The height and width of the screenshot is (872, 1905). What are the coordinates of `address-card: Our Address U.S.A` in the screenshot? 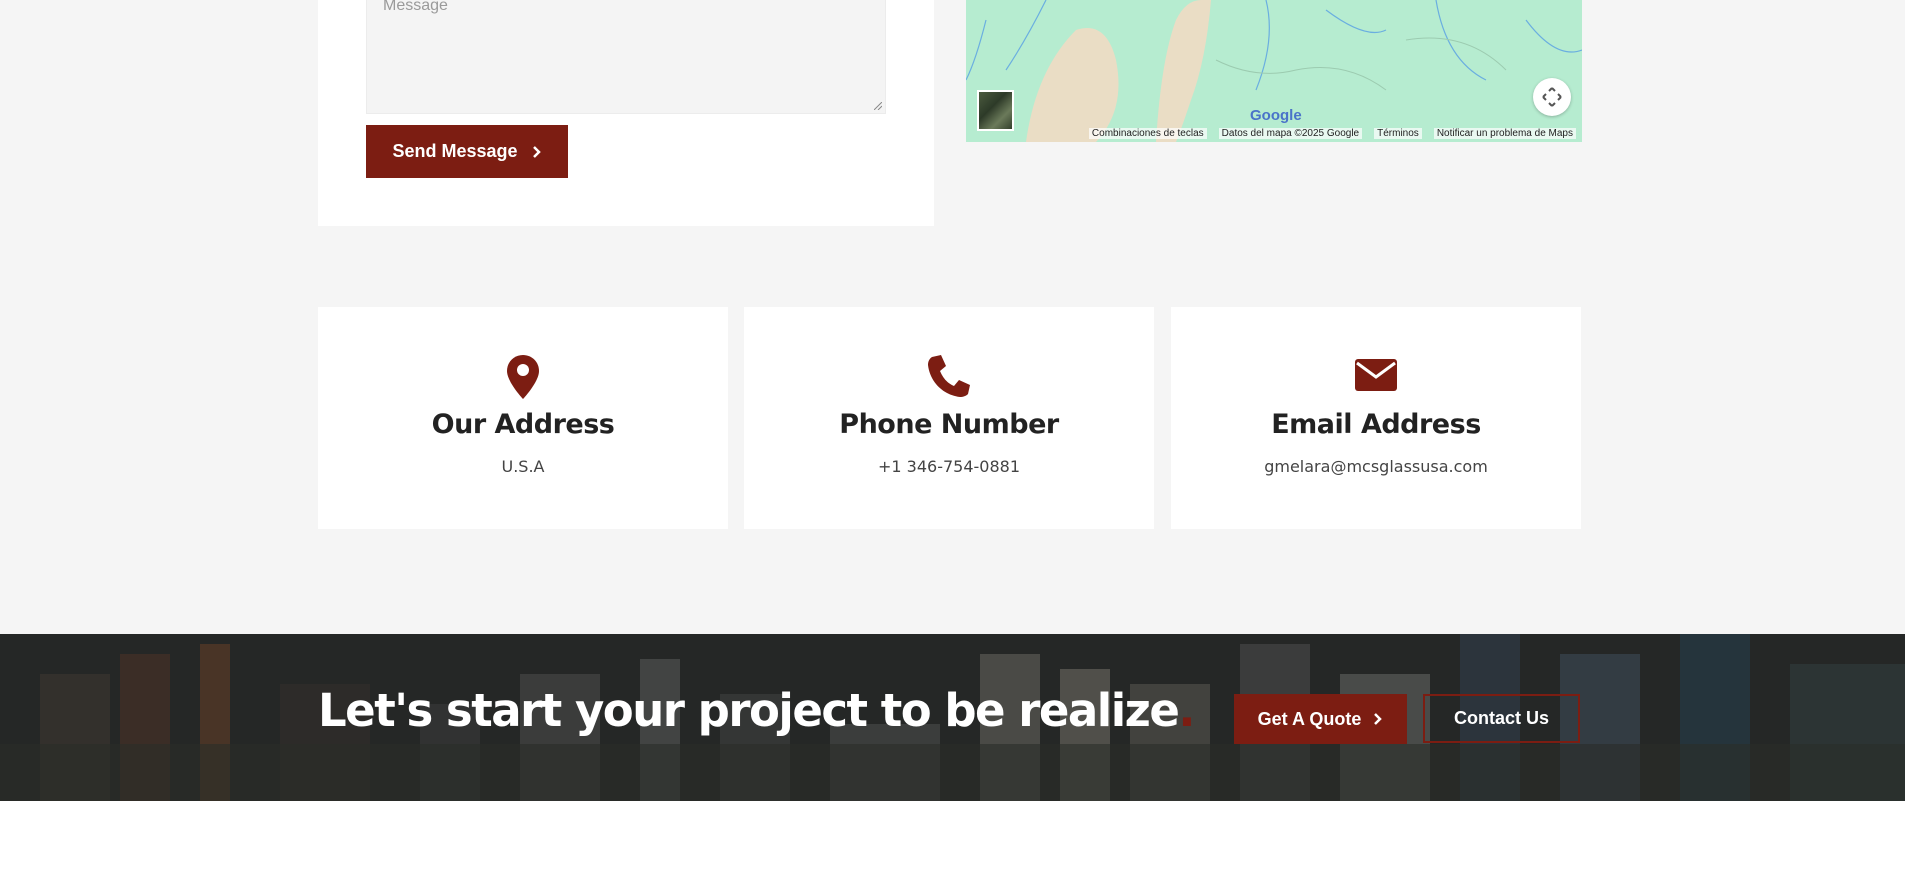 It's located at (523, 418).